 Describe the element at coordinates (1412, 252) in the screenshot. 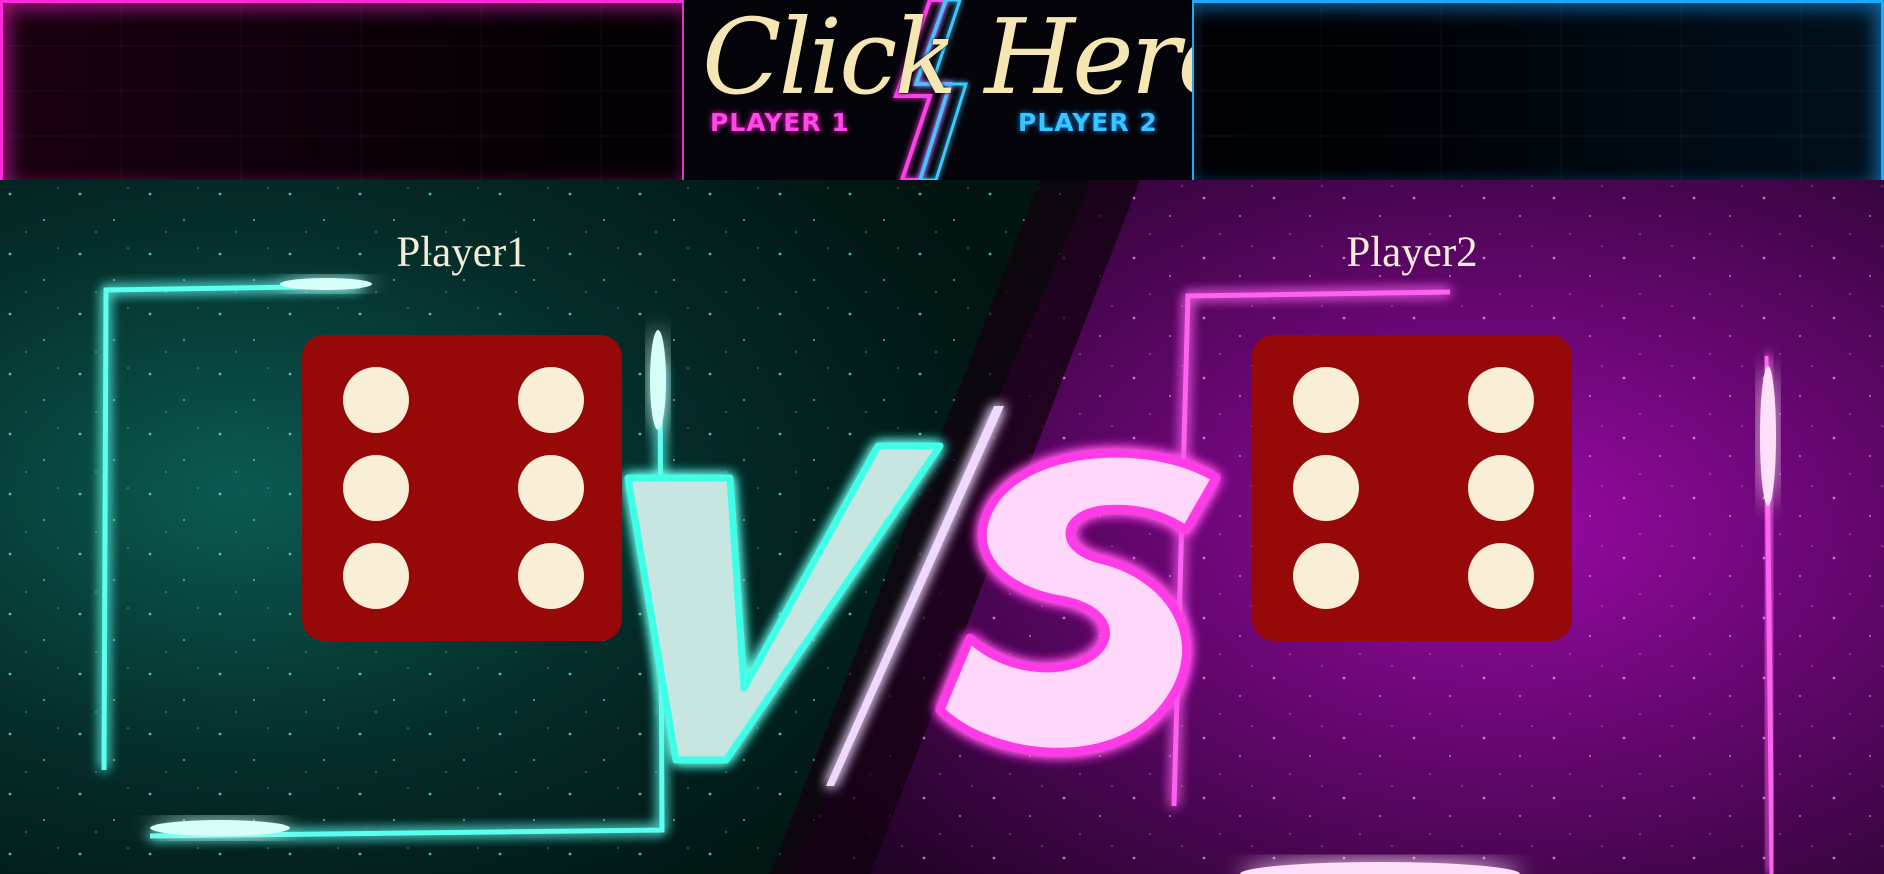

I see `player2-title: Player2` at that location.